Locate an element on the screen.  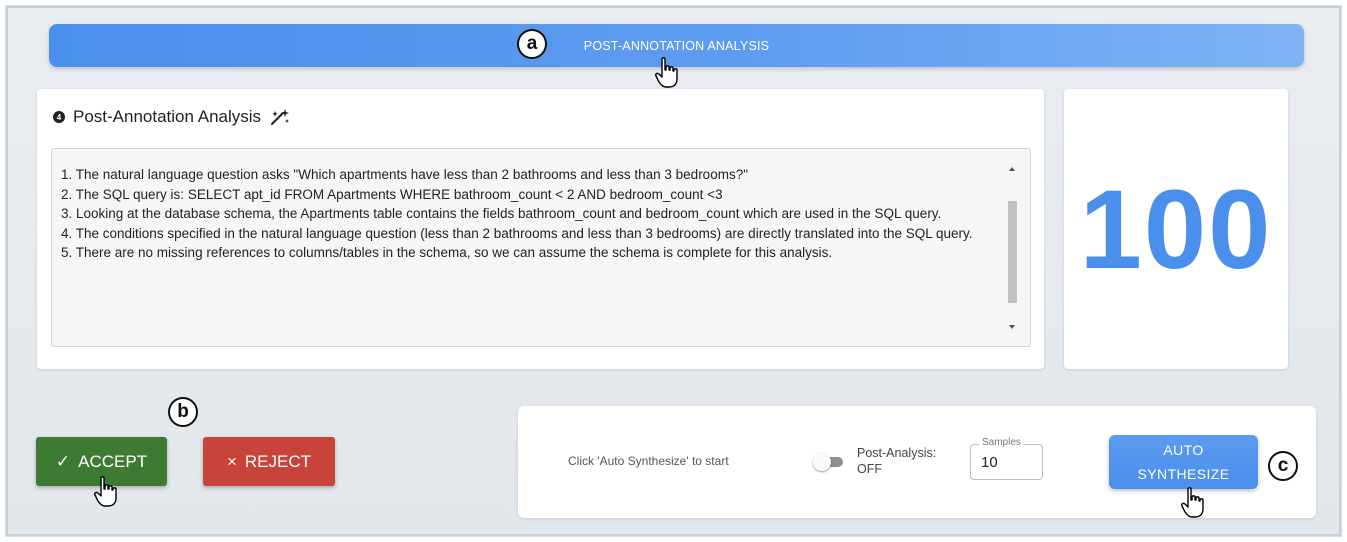
step-number-badge: 4 is located at coordinates (59, 117).